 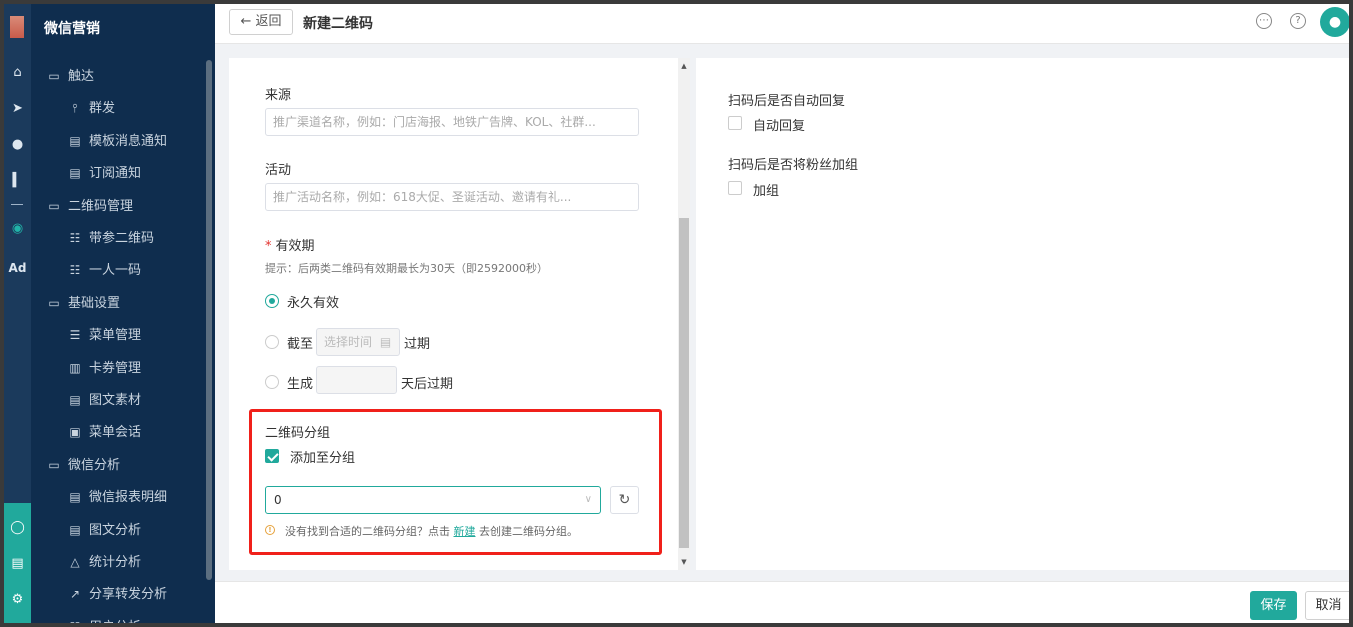 What do you see at coordinates (1273, 605) in the screenshot?
I see `save-button: 保存` at bounding box center [1273, 605].